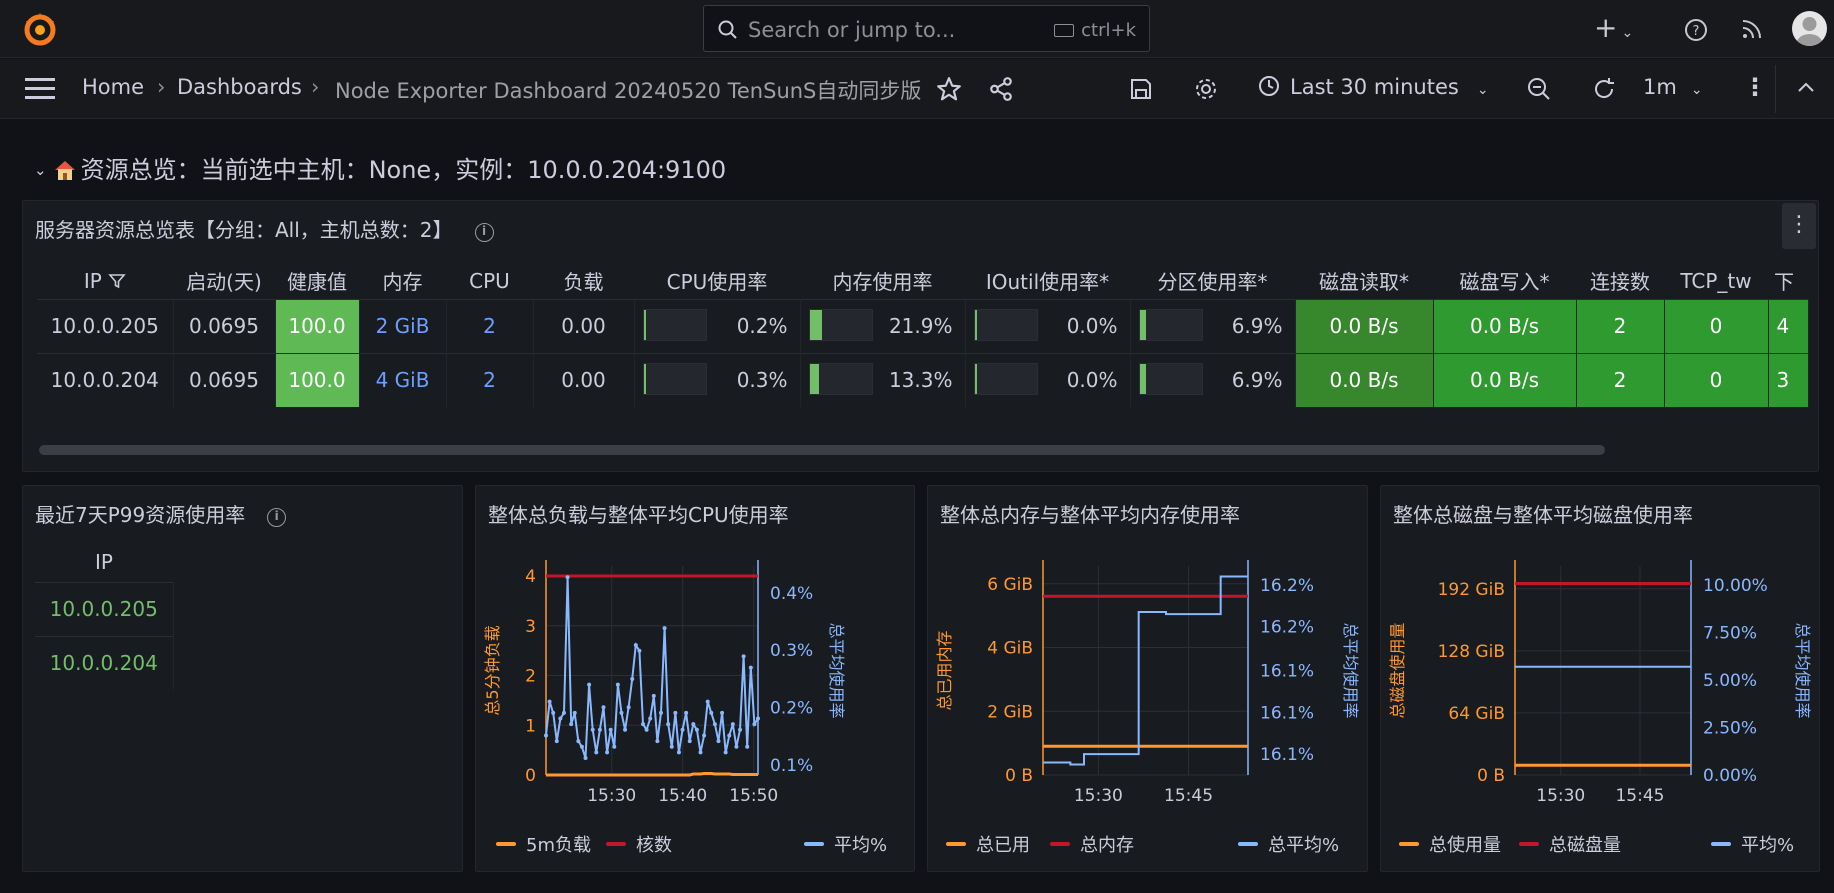 This screenshot has height=893, width=1834. Describe the element at coordinates (1141, 89) in the screenshot. I see `save-icon` at that location.